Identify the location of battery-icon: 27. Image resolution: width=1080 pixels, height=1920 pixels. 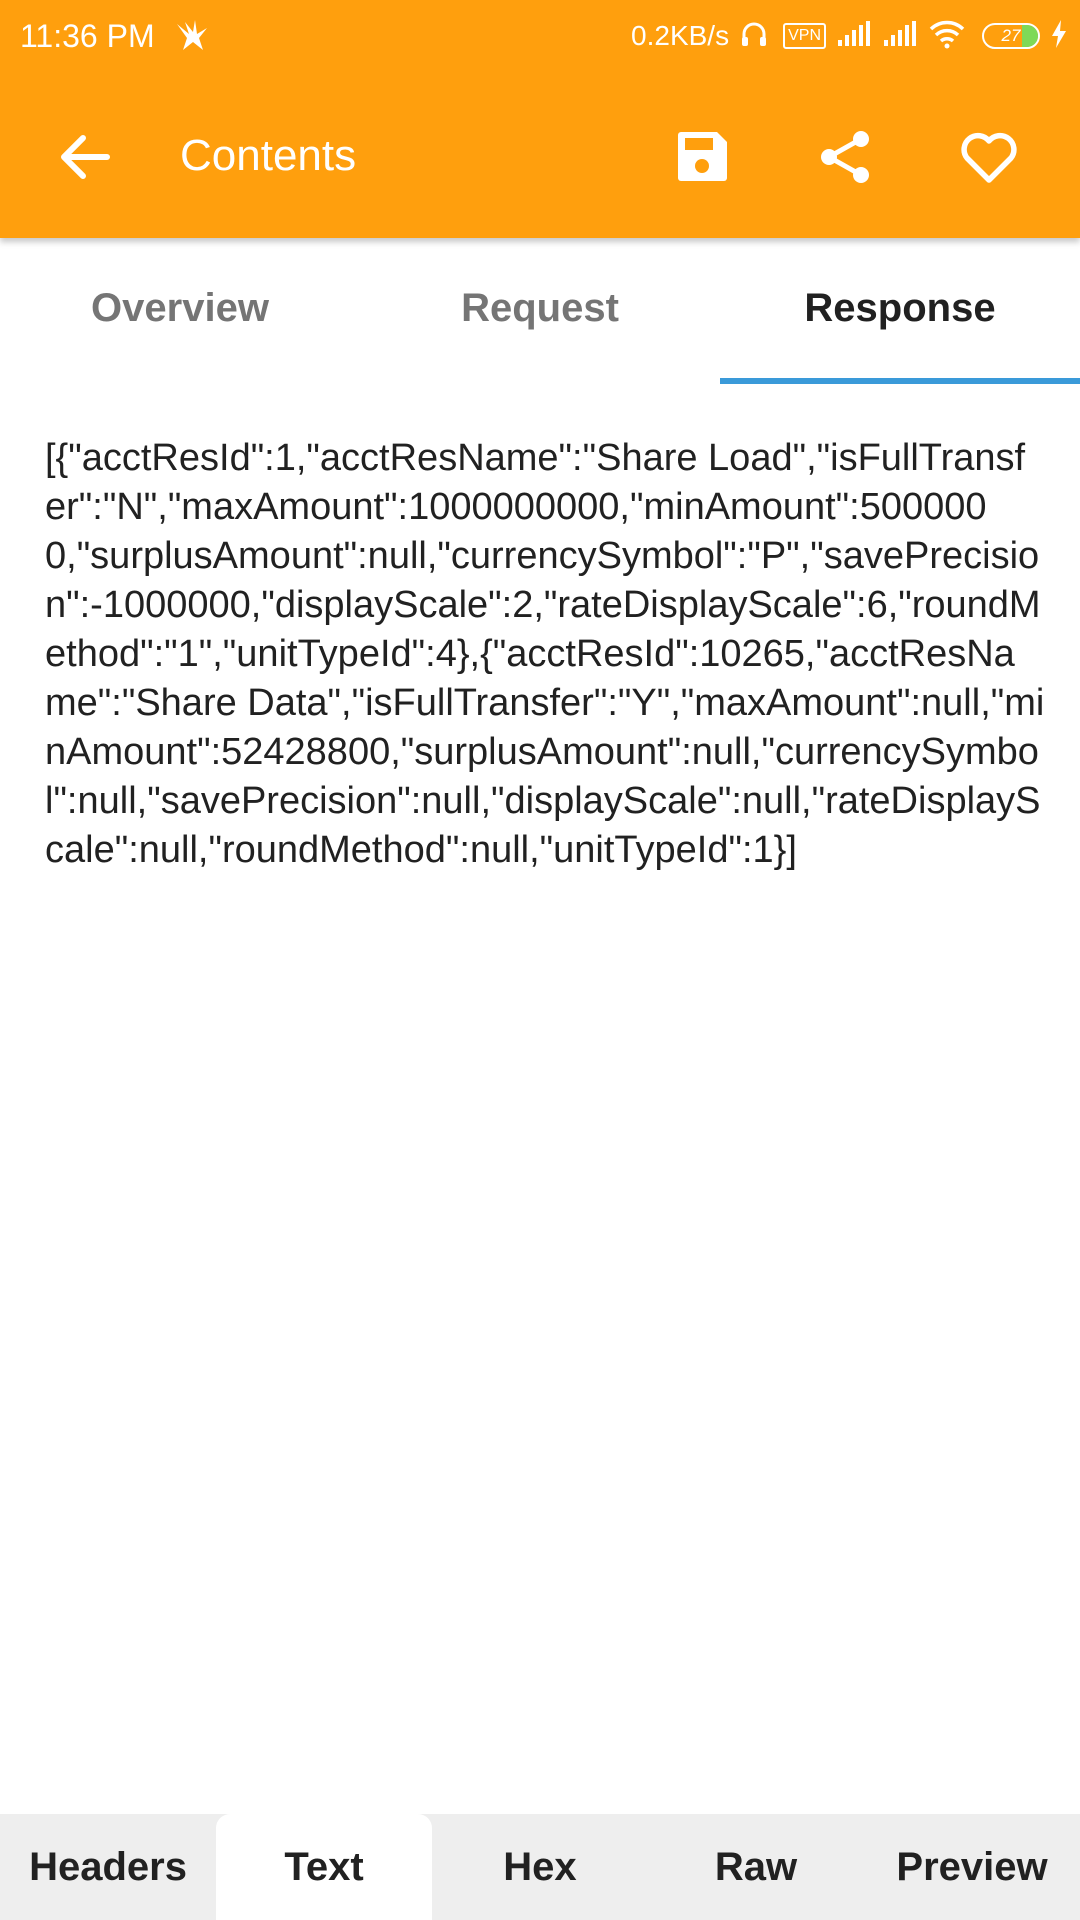
(1011, 36).